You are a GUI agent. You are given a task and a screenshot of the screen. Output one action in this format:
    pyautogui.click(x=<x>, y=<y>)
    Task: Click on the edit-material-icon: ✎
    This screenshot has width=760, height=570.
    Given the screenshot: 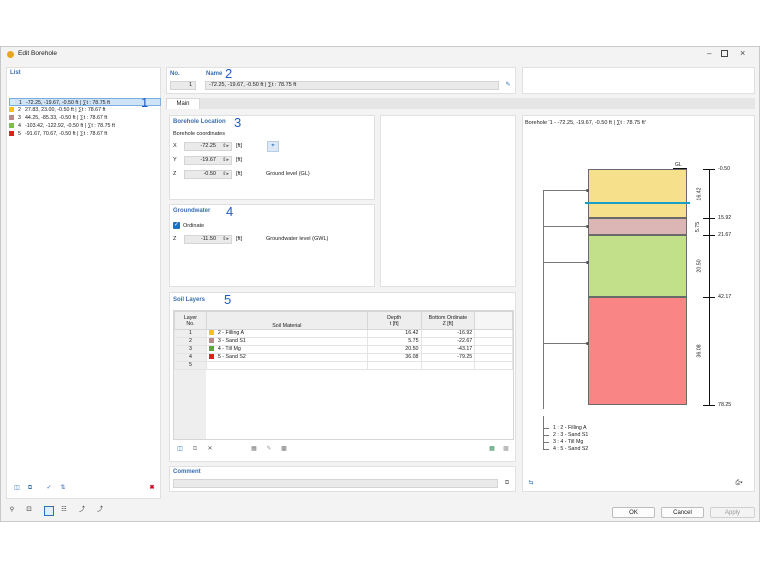 What is the action you would take?
    pyautogui.click(x=269, y=449)
    